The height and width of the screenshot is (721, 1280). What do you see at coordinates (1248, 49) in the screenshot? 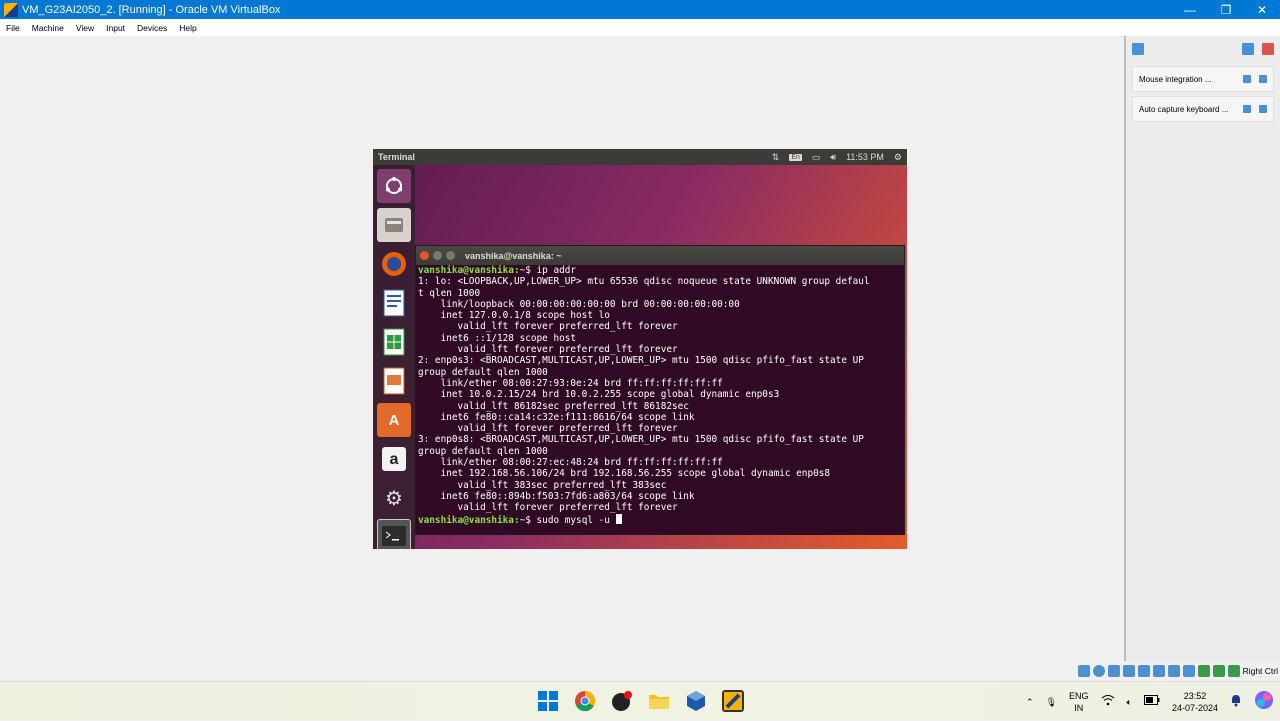
I see `panel-settings-icon` at bounding box center [1248, 49].